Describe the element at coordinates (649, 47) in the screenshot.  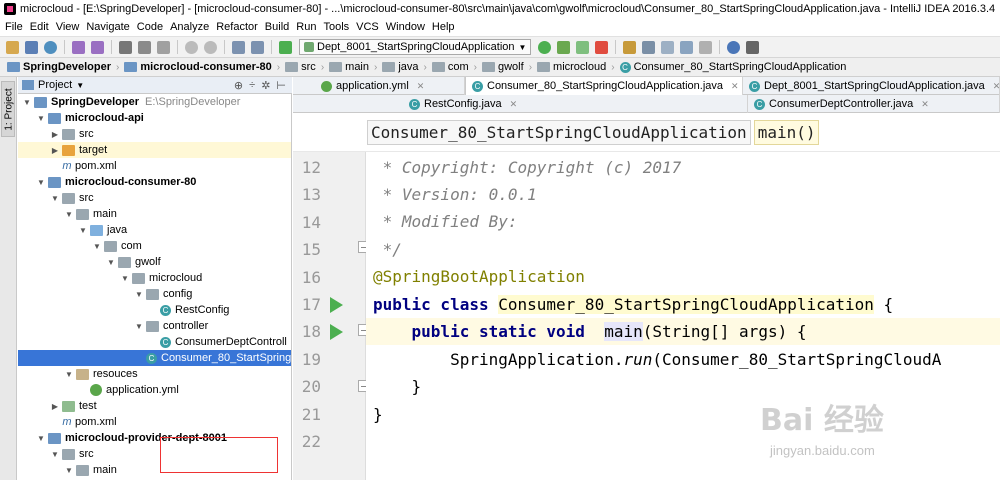
I see `settings-icon` at that location.